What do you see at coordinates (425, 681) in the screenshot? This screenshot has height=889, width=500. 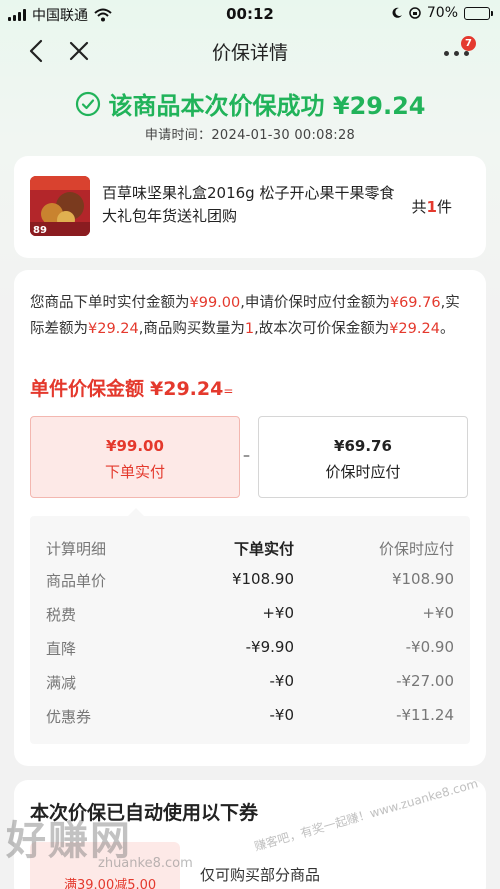 I see `row-protect: -¥27.00` at bounding box center [425, 681].